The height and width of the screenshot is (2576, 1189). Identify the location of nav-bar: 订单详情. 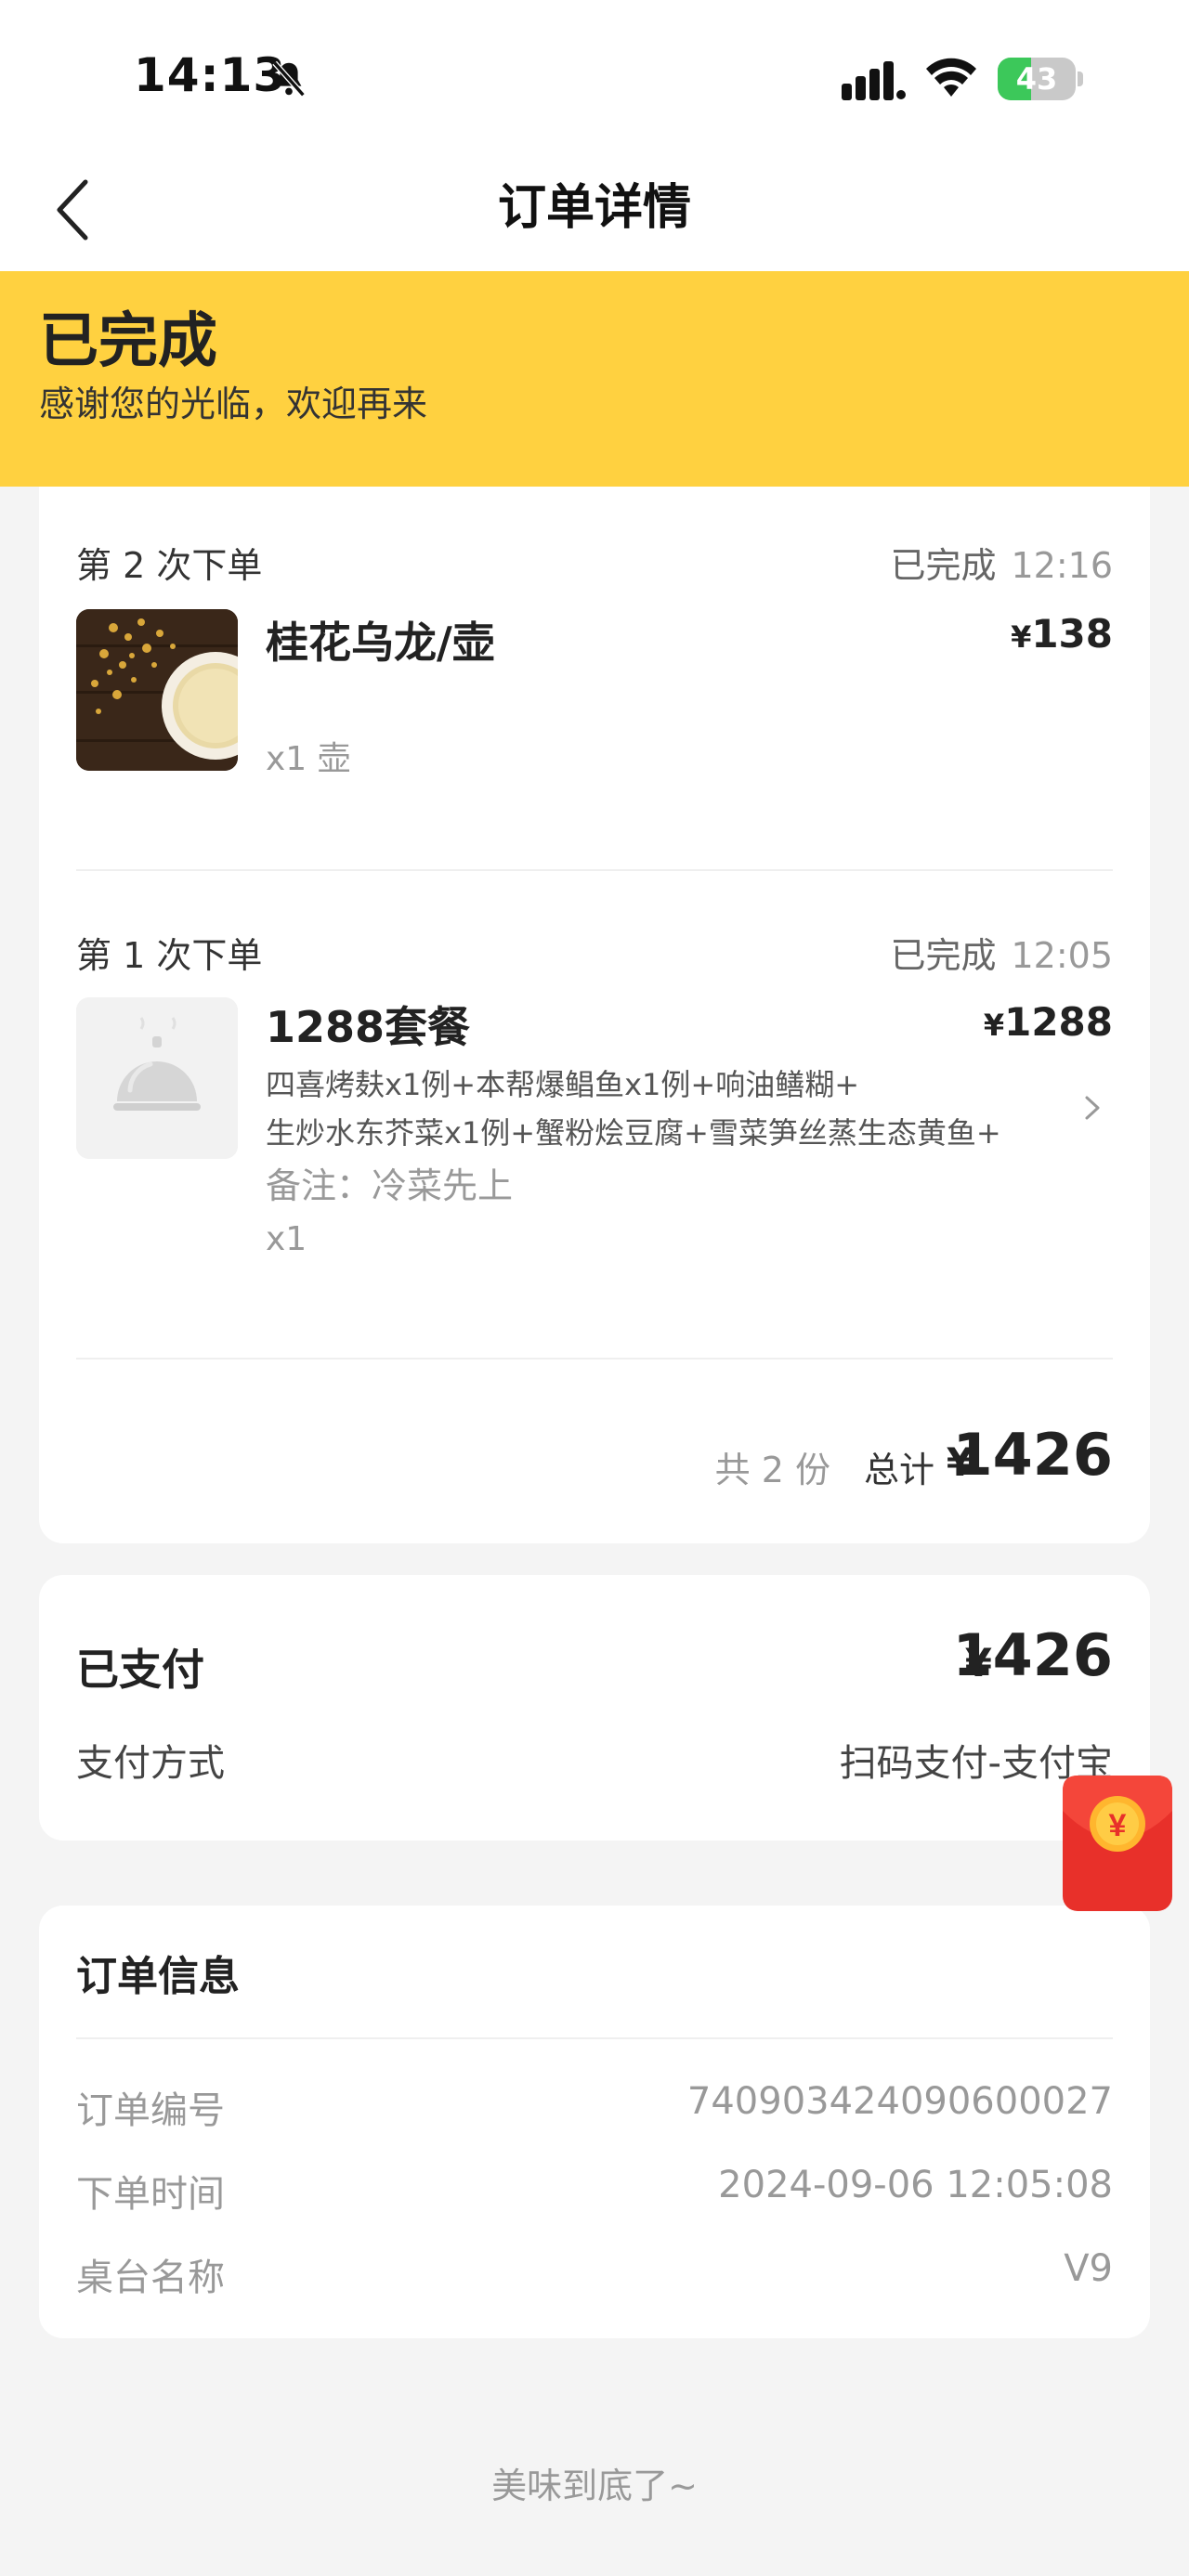
(594, 214).